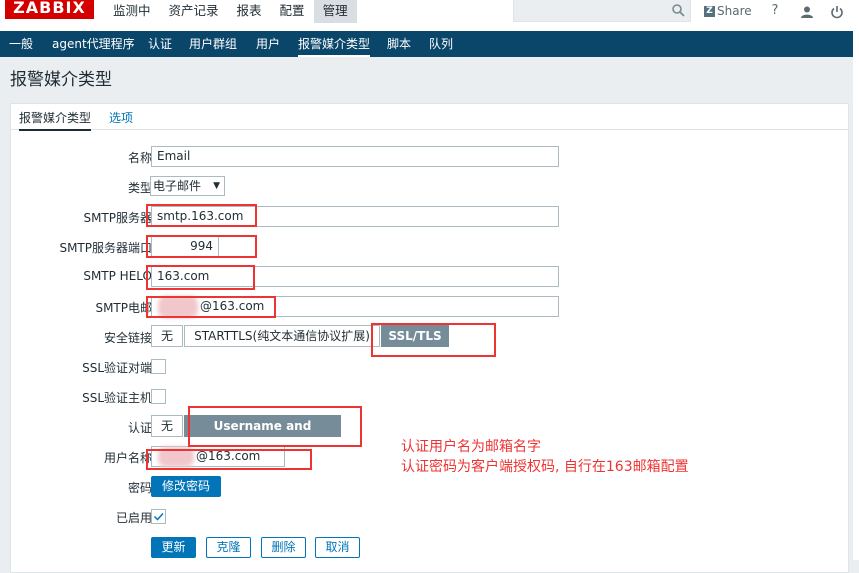 This screenshot has width=859, height=573. Describe the element at coordinates (602, 11) in the screenshot. I see `search-input` at that location.